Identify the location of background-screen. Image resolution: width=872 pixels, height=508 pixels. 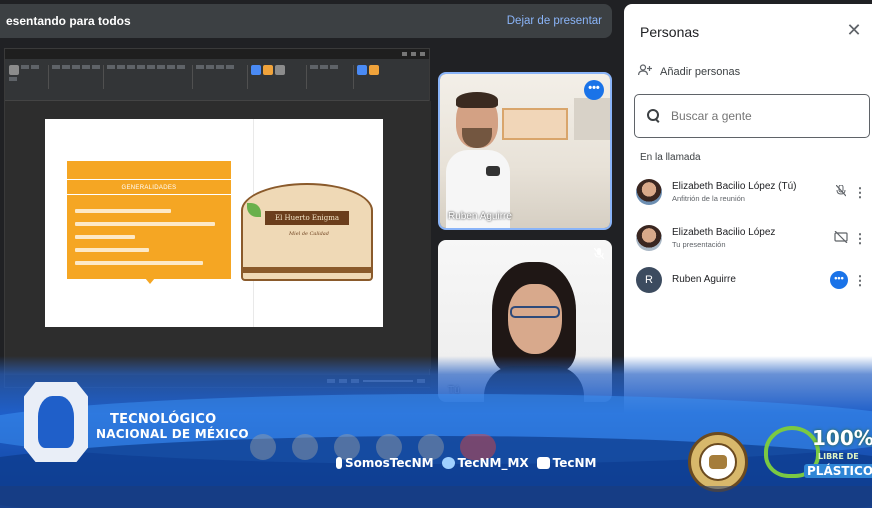
(535, 124).